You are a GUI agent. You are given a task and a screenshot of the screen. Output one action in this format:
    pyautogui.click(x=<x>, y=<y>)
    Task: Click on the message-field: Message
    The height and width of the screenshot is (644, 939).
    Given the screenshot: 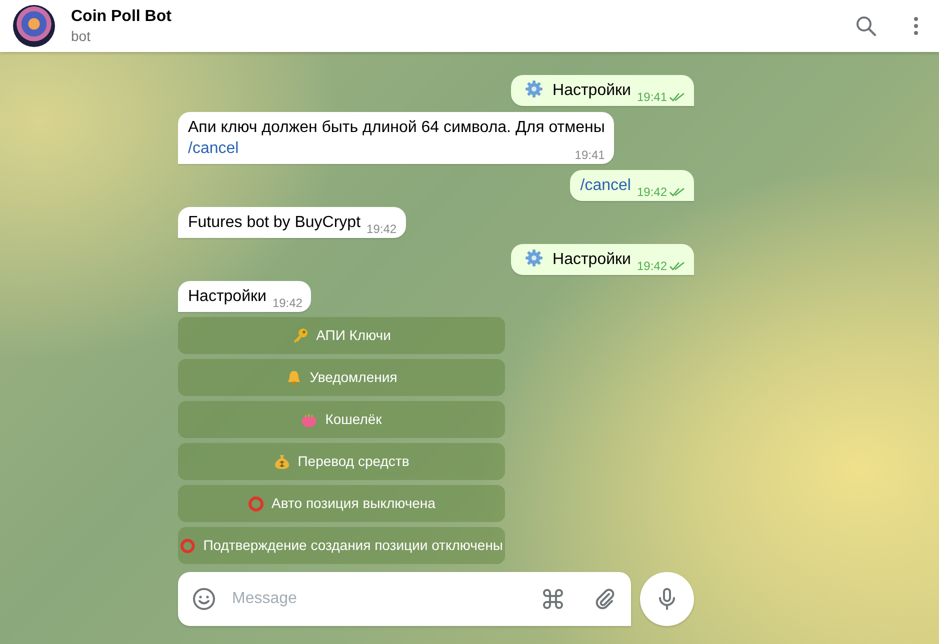 What is the action you would take?
    pyautogui.click(x=404, y=599)
    